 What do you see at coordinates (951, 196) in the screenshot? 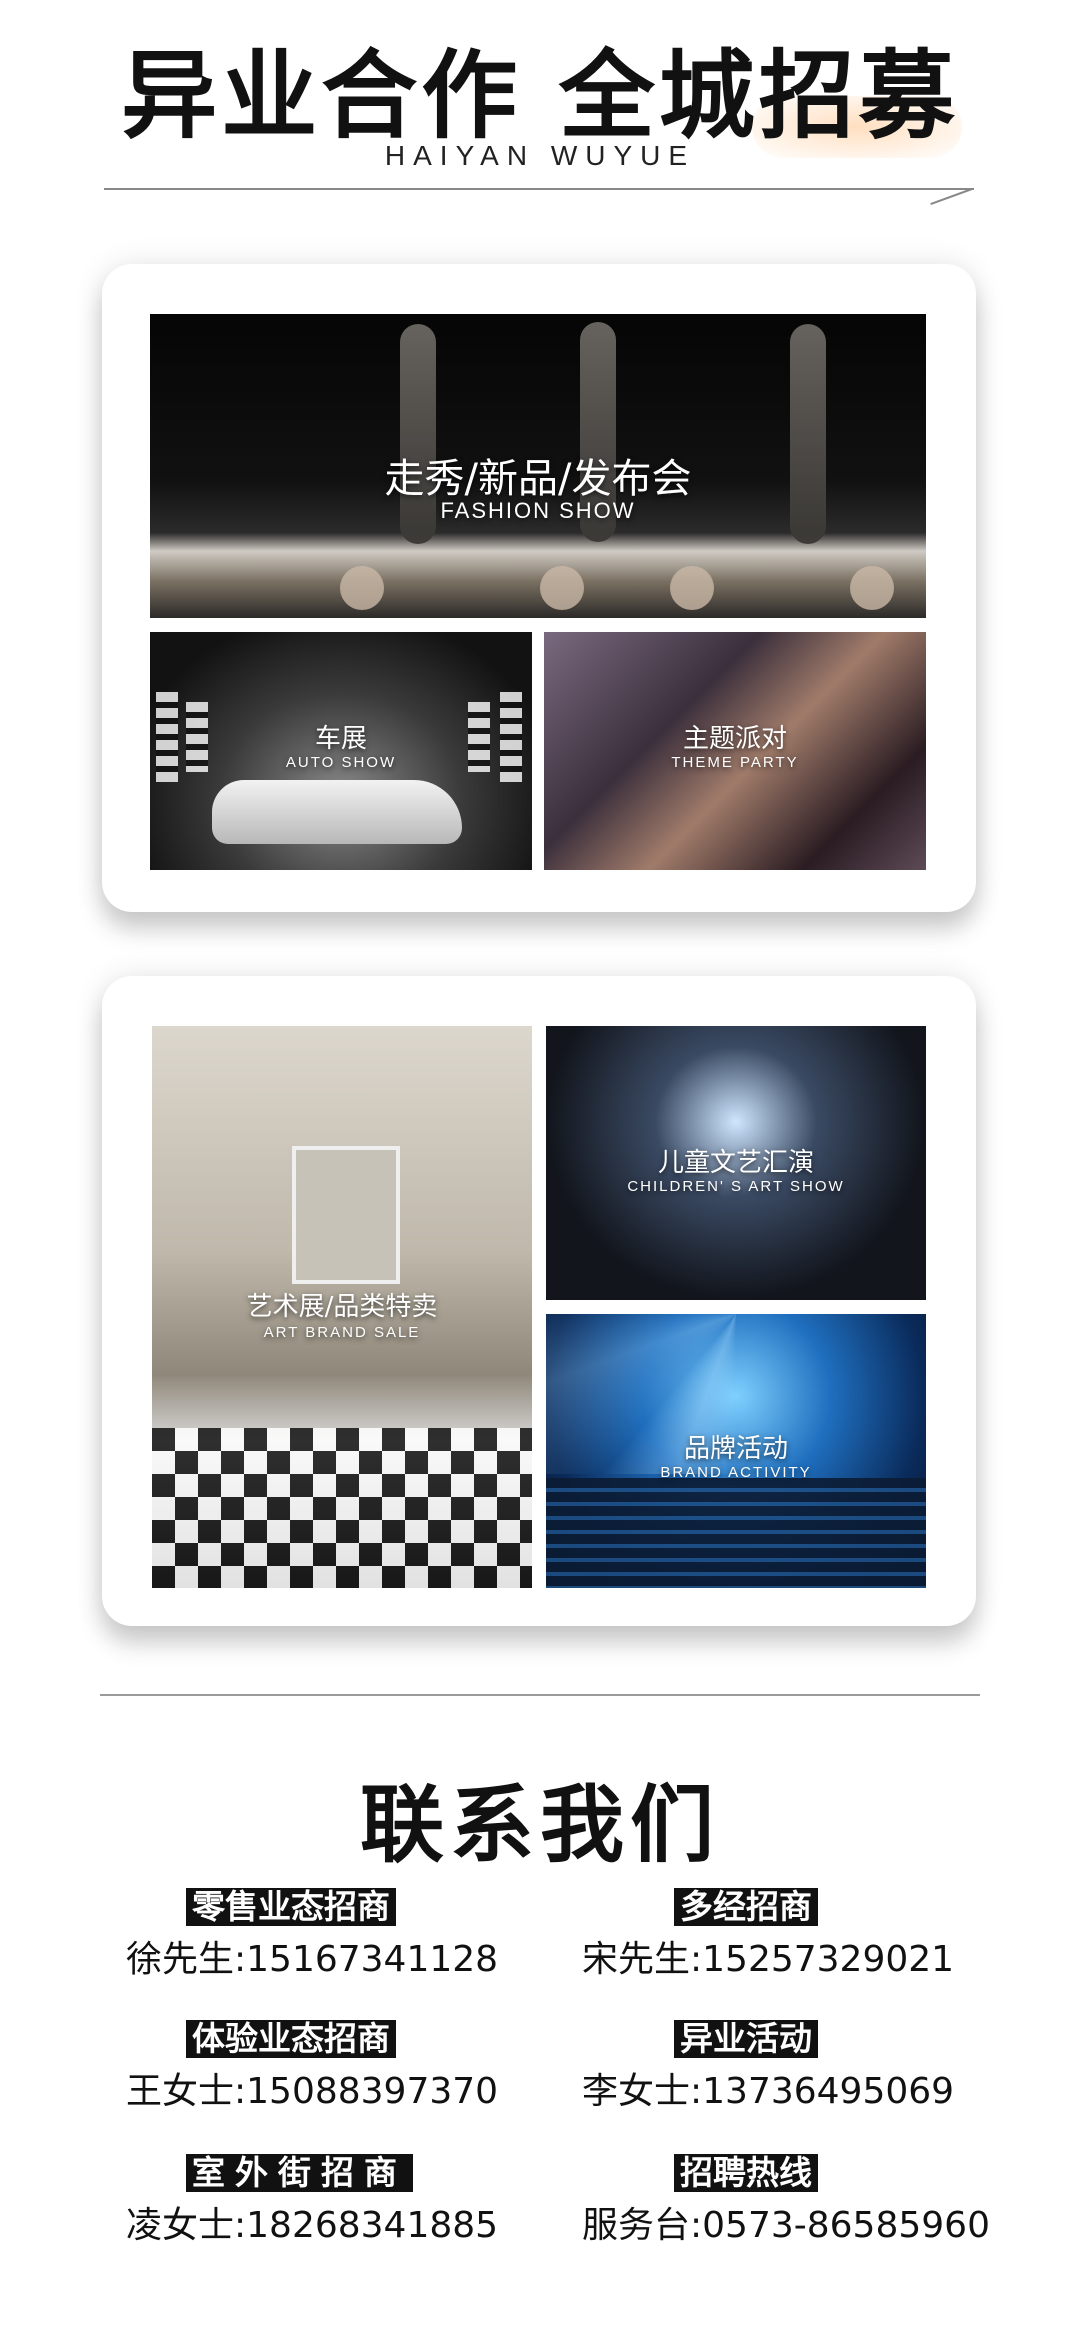
I see `header-divider-hook` at bounding box center [951, 196].